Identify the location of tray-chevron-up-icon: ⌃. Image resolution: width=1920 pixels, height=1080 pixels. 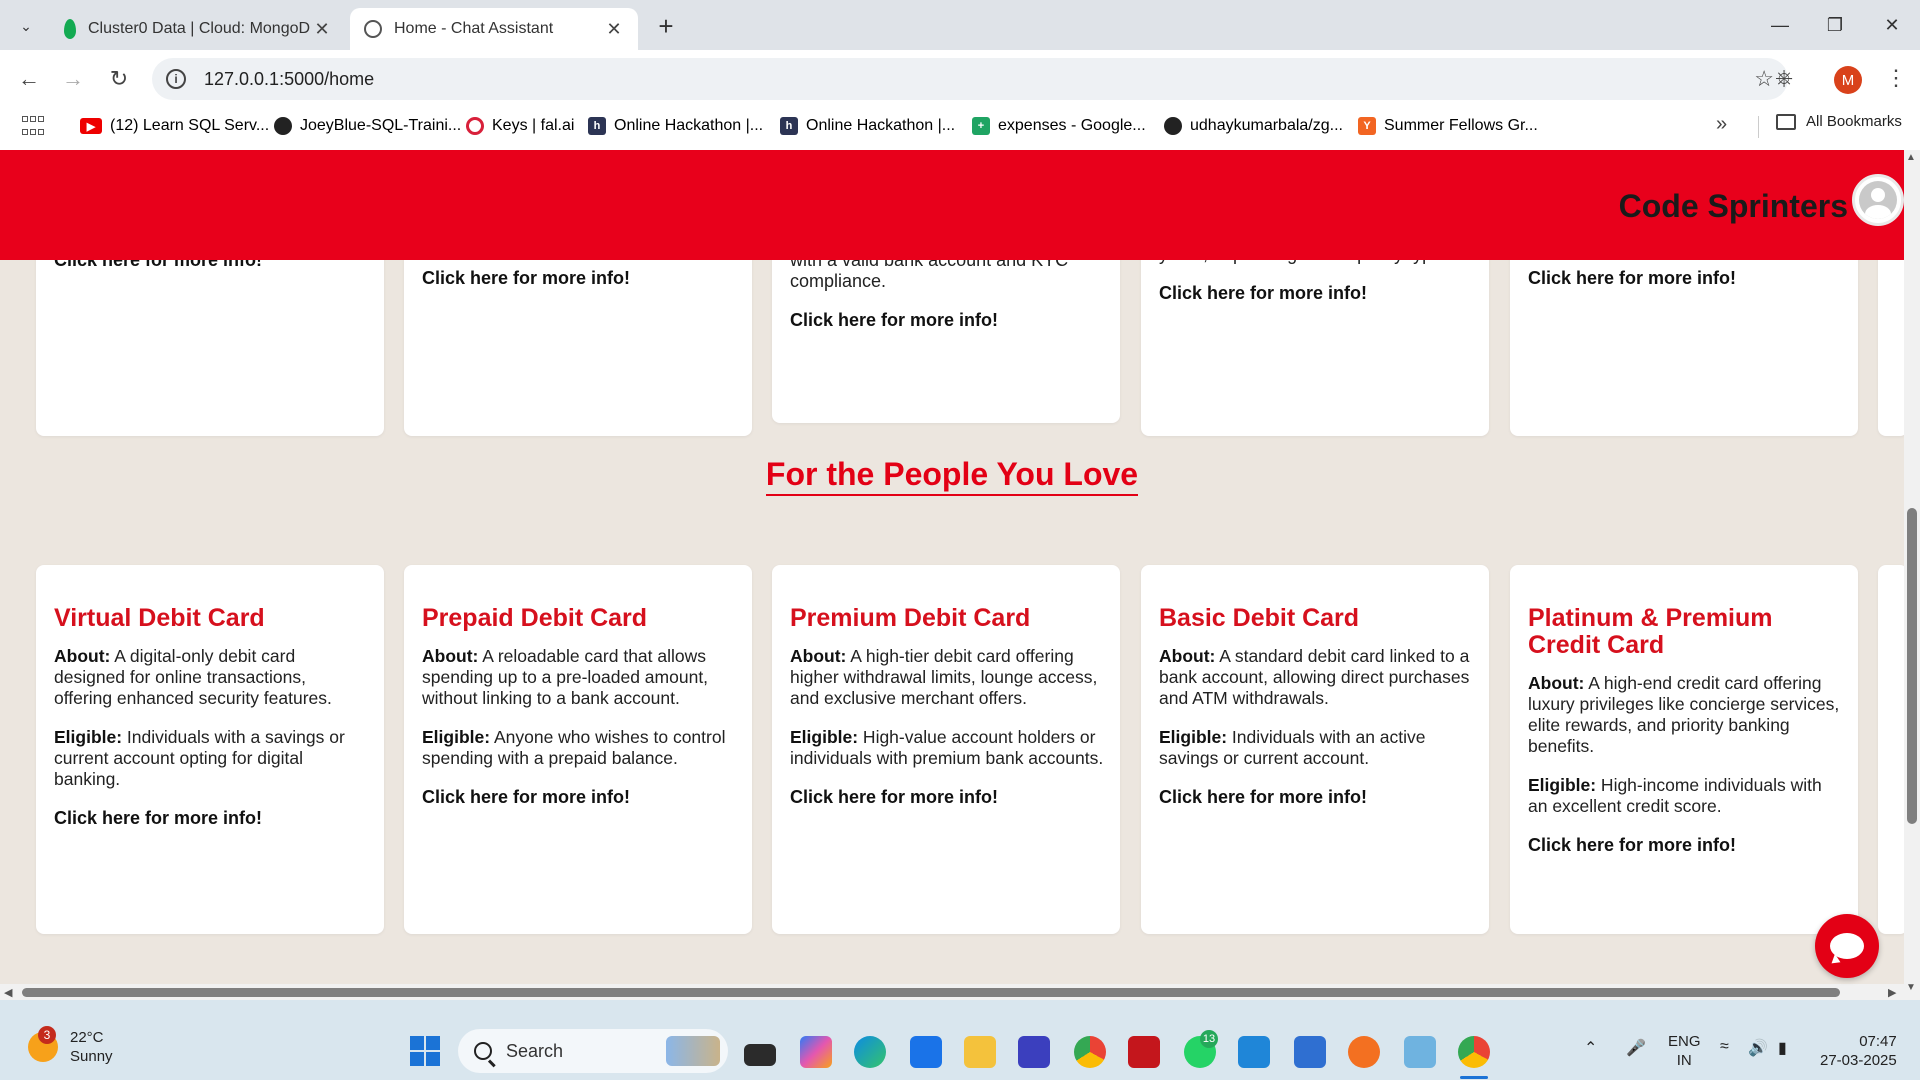
(1590, 1048).